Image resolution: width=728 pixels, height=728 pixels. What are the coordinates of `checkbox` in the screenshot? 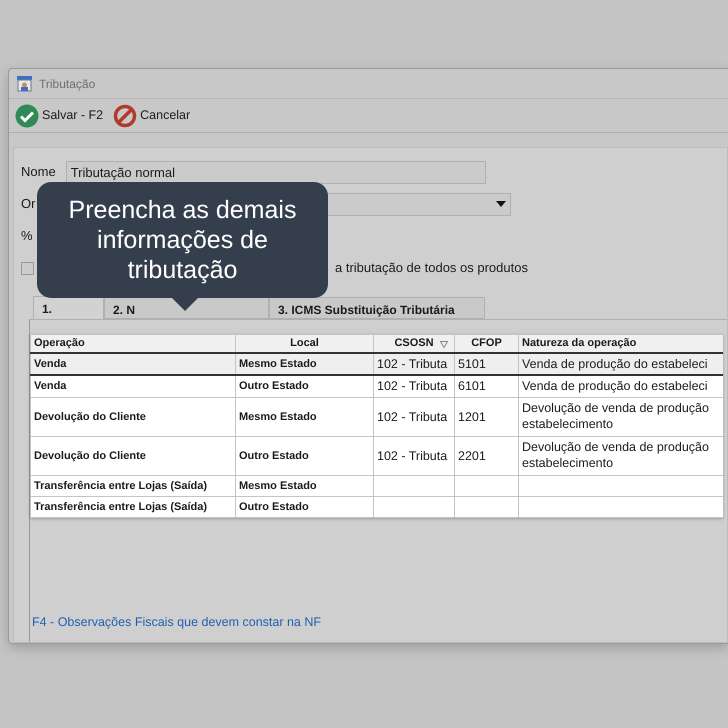 It's located at (27, 268).